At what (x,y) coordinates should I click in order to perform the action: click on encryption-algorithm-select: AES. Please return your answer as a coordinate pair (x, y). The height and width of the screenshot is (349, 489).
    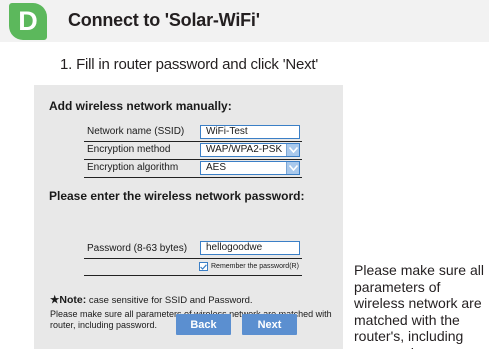
    Looking at the image, I should click on (250, 168).